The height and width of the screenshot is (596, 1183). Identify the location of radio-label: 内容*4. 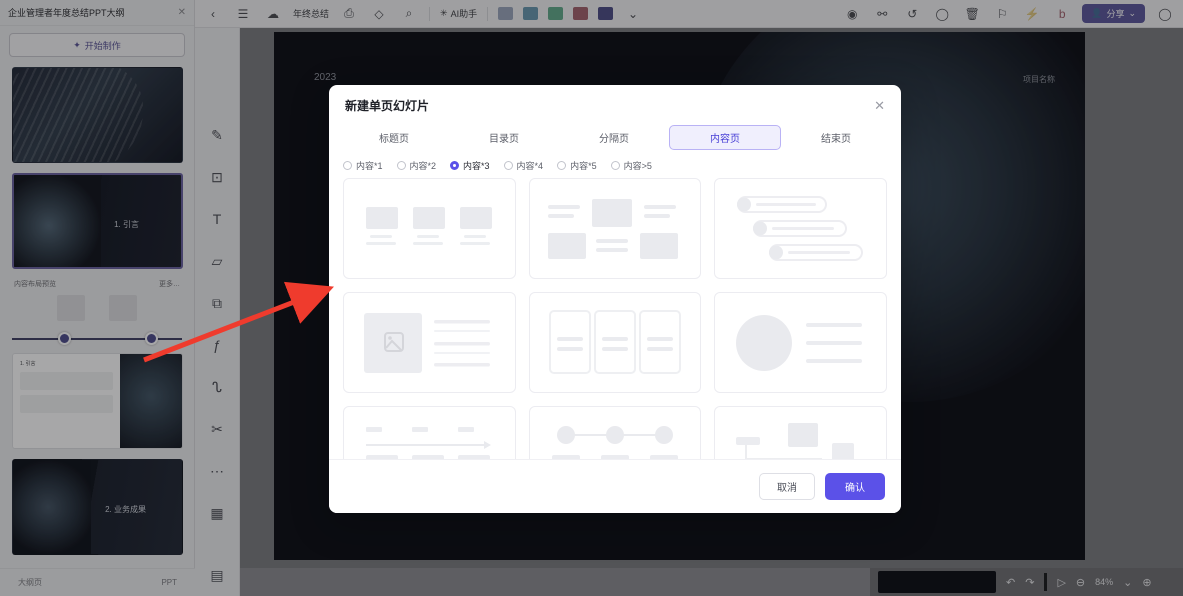
(530, 166).